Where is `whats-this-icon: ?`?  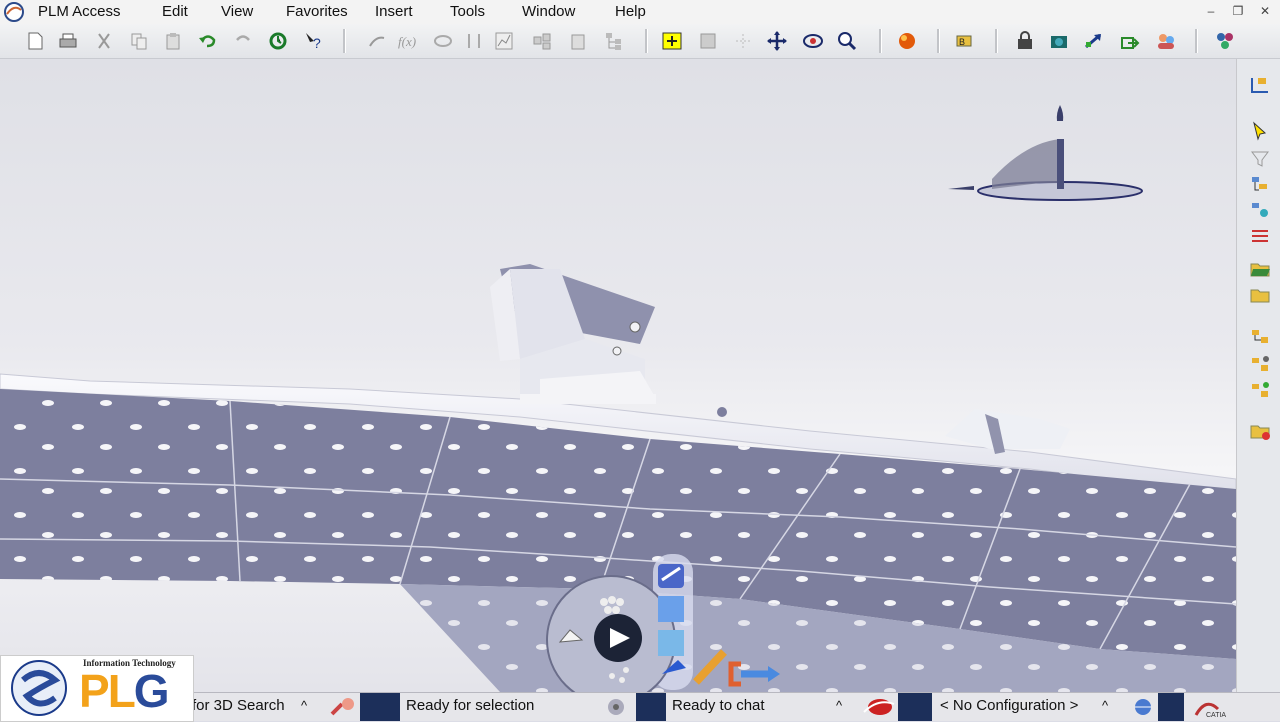 whats-this-icon: ? is located at coordinates (313, 41).